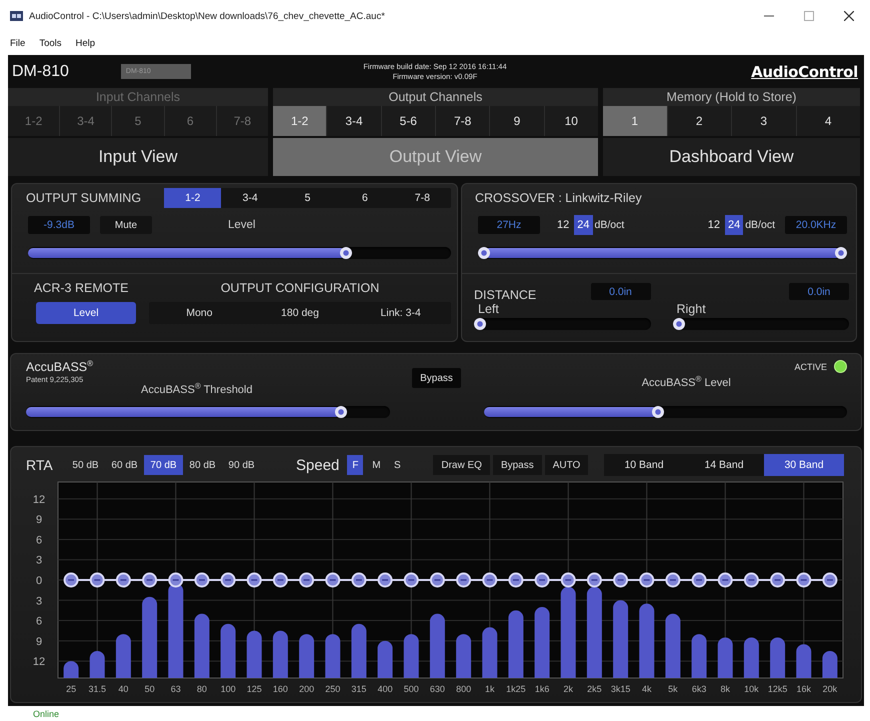 The image size is (870, 721). What do you see at coordinates (724, 465) in the screenshot?
I see `band-option: 14 Band` at bounding box center [724, 465].